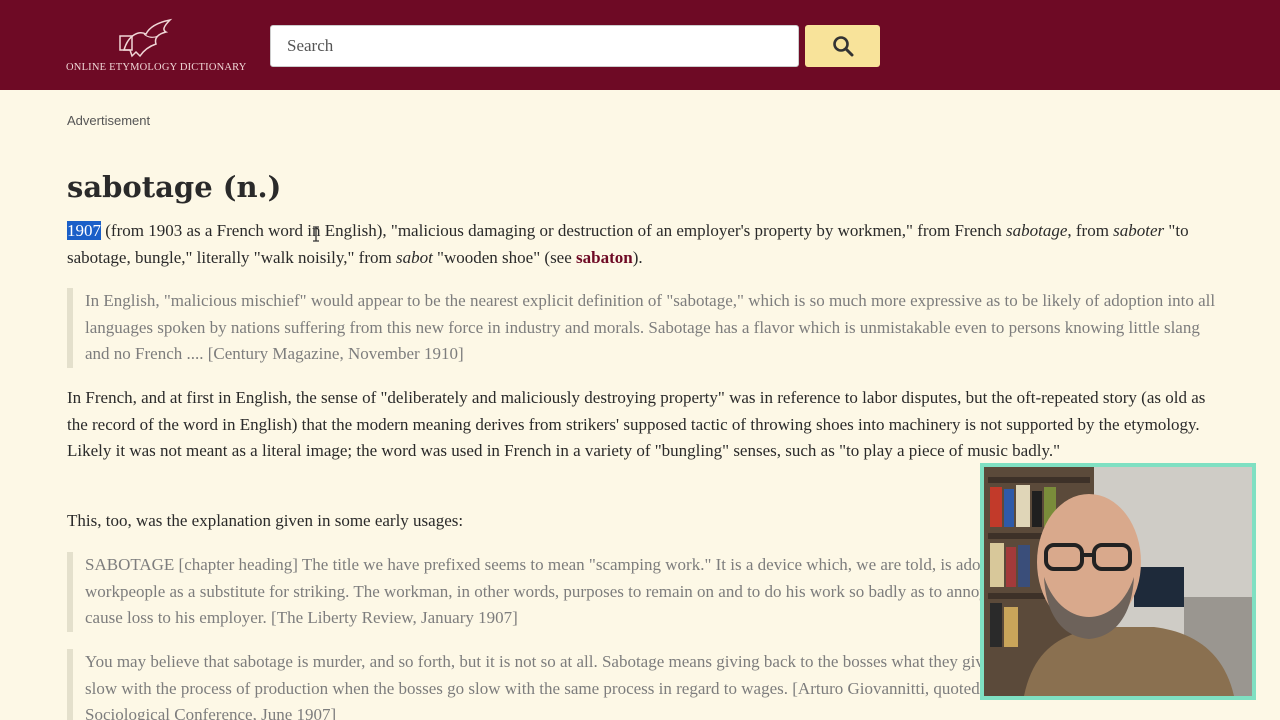  What do you see at coordinates (174, 187) in the screenshot?
I see `entry-title: sabotage (n.)` at bounding box center [174, 187].